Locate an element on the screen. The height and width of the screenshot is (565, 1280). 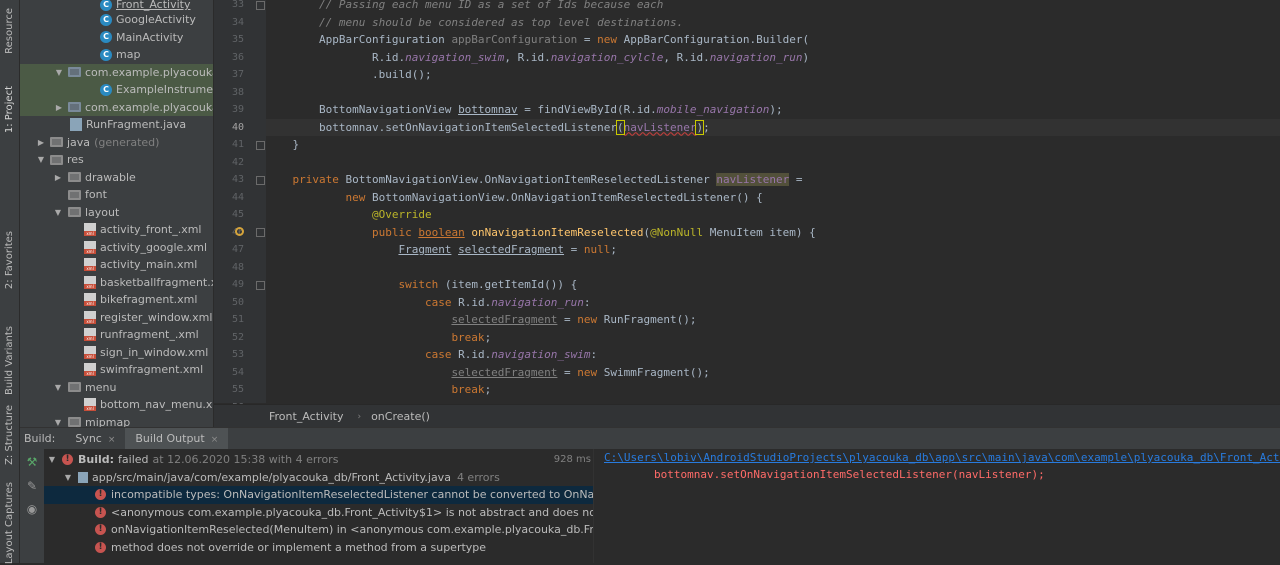
resource-manager-tab: Resource is located at coordinates (9, 31).